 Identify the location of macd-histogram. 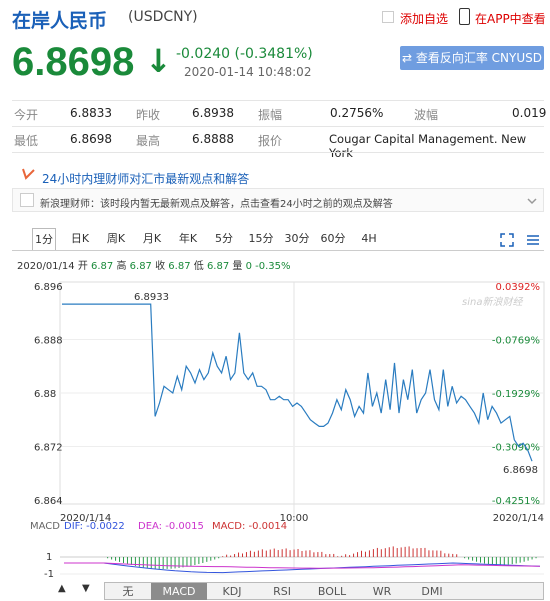
(322, 557).